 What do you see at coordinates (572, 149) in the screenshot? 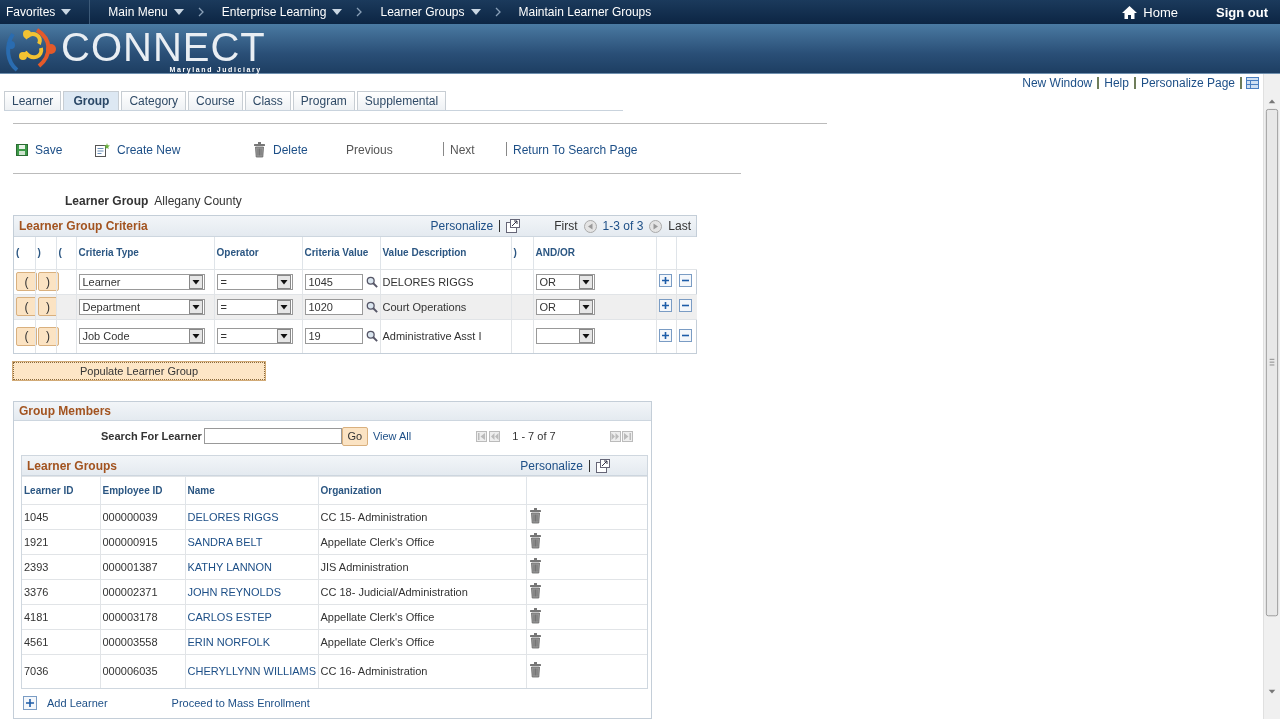
I see `toolbar-link: Return To Search Page` at bounding box center [572, 149].